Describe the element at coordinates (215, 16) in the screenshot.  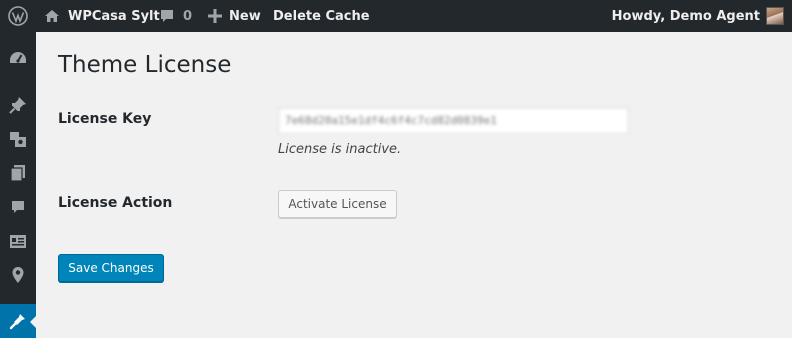
I see `plus-icon` at that location.